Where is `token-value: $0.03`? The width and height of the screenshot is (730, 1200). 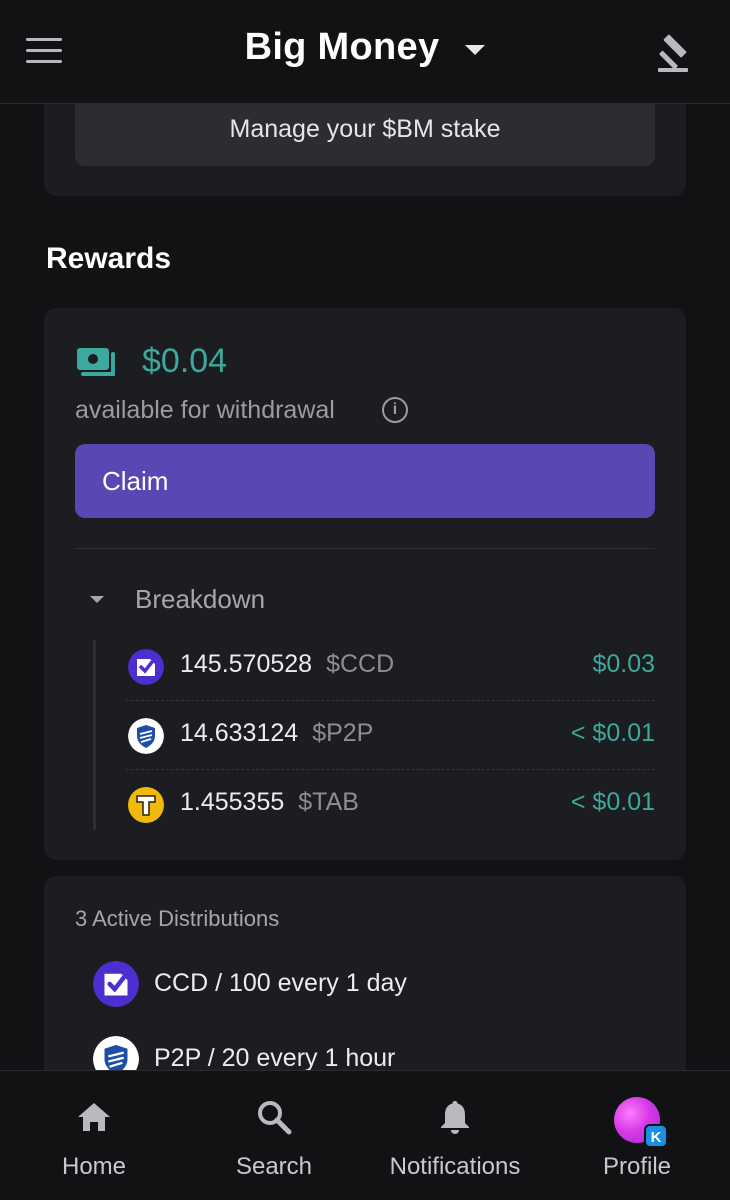
token-value: $0.03 is located at coordinates (623, 664).